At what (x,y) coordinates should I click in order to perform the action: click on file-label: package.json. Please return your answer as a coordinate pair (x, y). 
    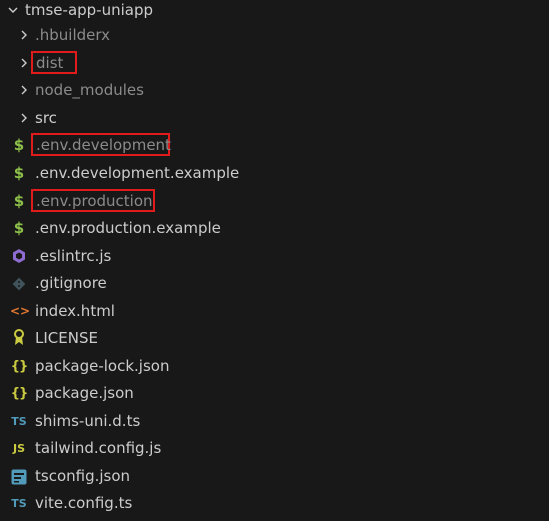
    Looking at the image, I should click on (84, 393).